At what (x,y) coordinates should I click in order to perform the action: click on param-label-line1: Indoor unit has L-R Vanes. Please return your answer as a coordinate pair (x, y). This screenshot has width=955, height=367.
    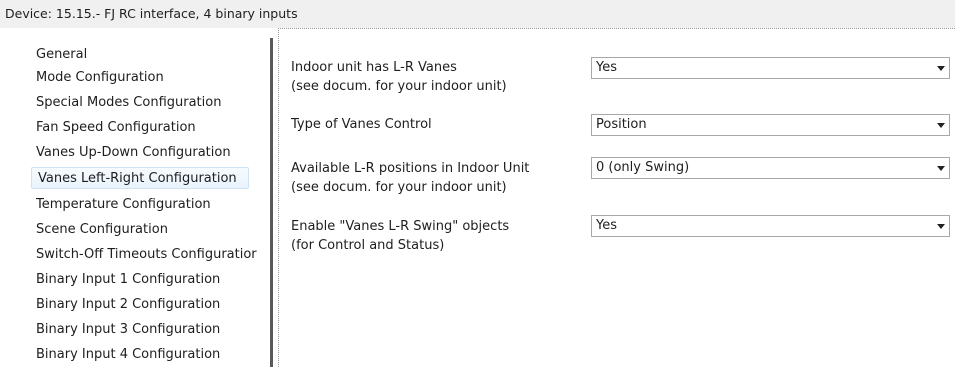
    Looking at the image, I should click on (374, 67).